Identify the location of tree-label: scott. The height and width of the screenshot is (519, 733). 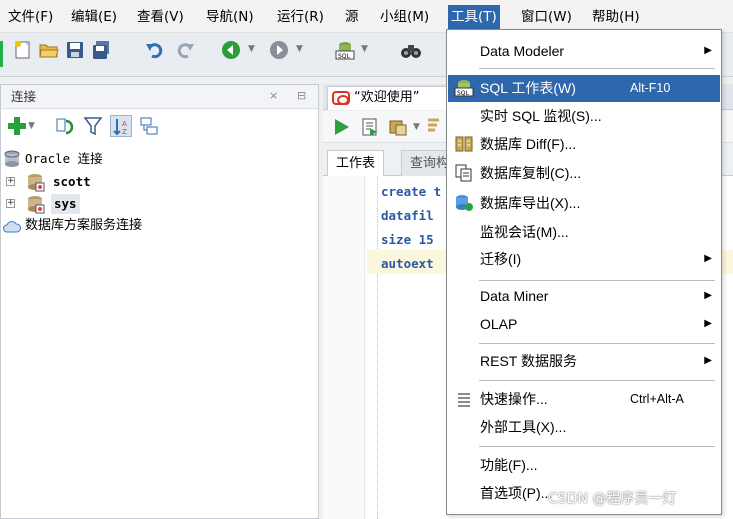
(72, 181).